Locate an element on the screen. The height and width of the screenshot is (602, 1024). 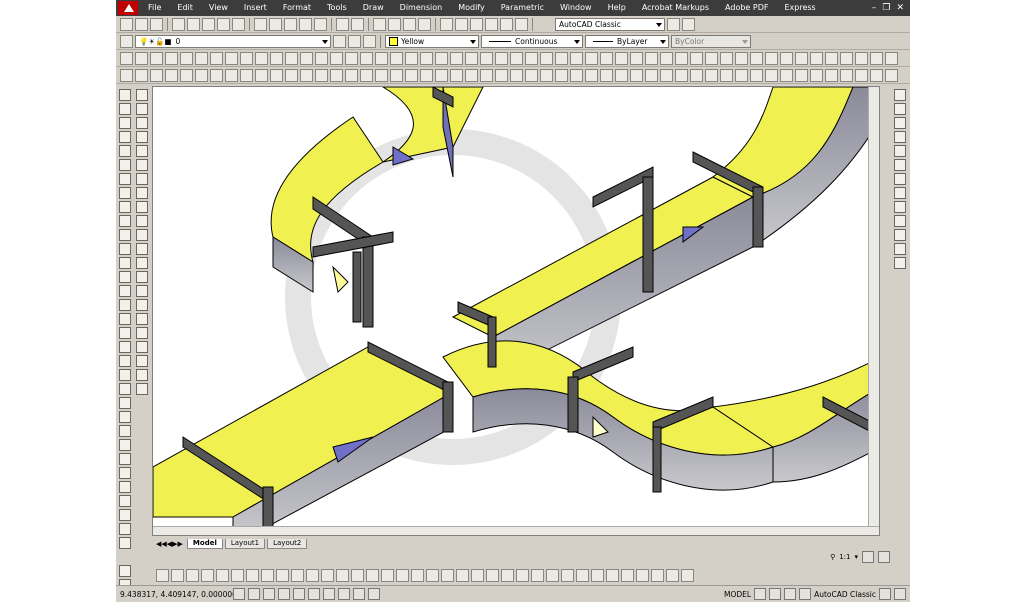
bottom-tool-9-icon is located at coordinates (282, 575).